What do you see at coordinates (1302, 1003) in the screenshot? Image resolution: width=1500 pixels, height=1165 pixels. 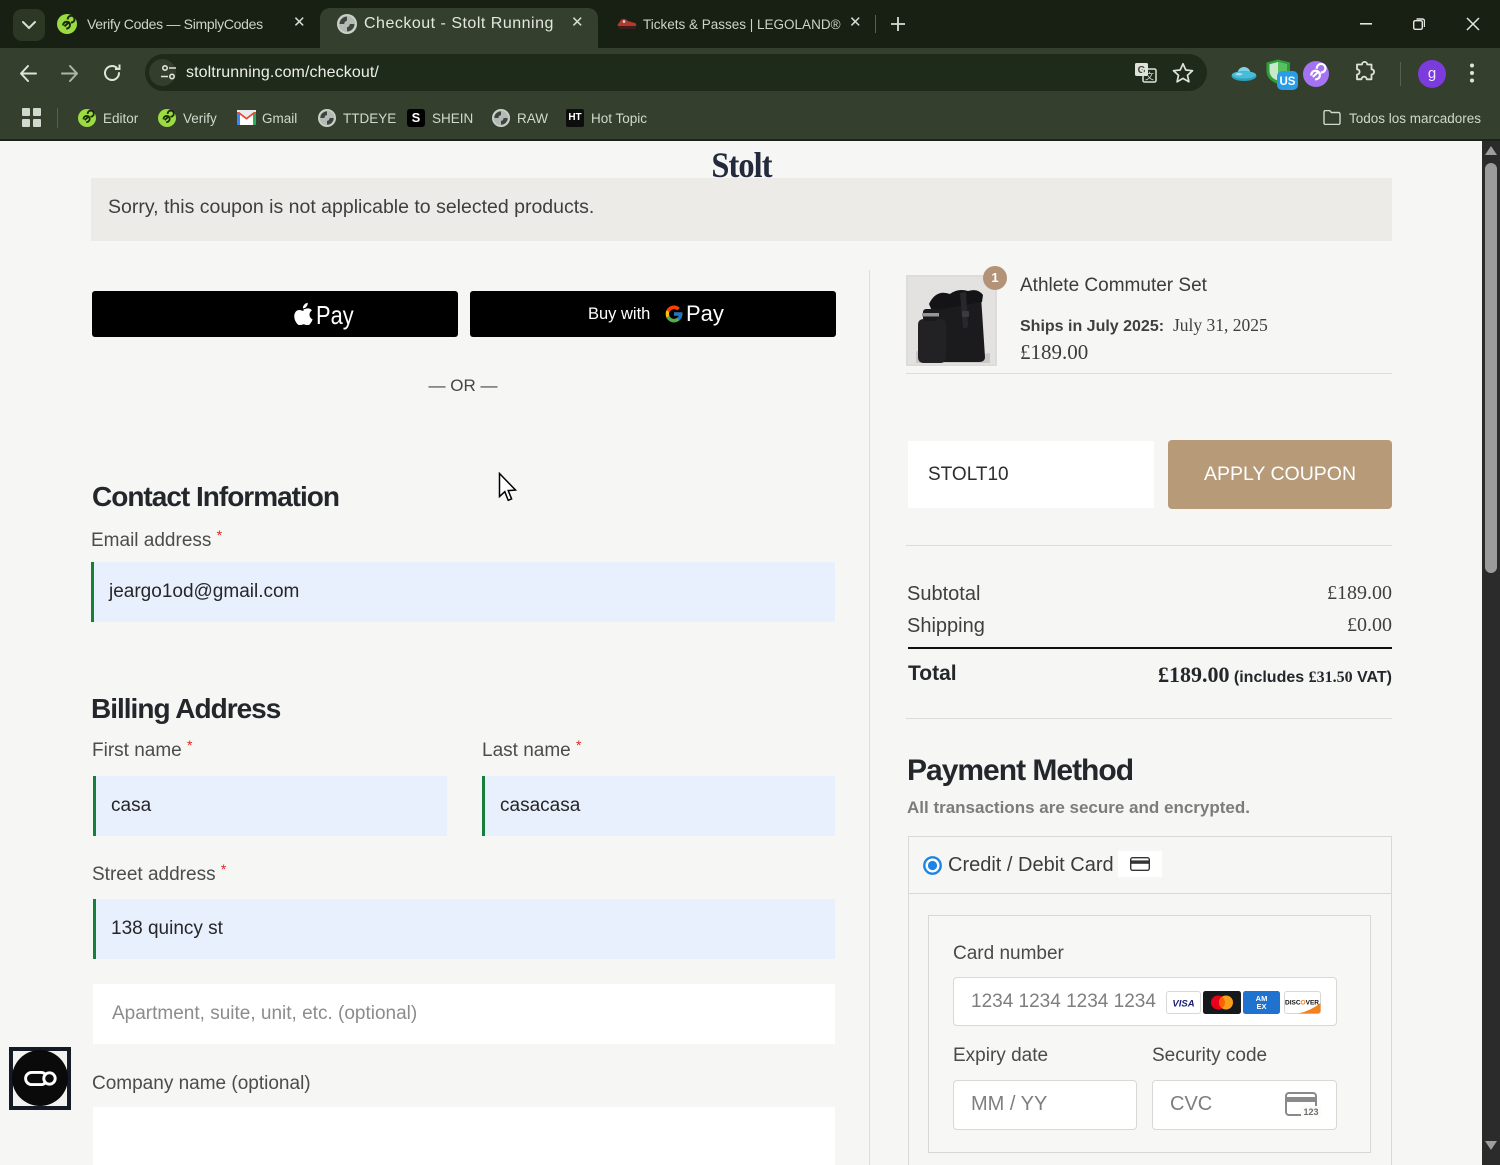 I see `svg-text: DISCOVER` at bounding box center [1302, 1003].